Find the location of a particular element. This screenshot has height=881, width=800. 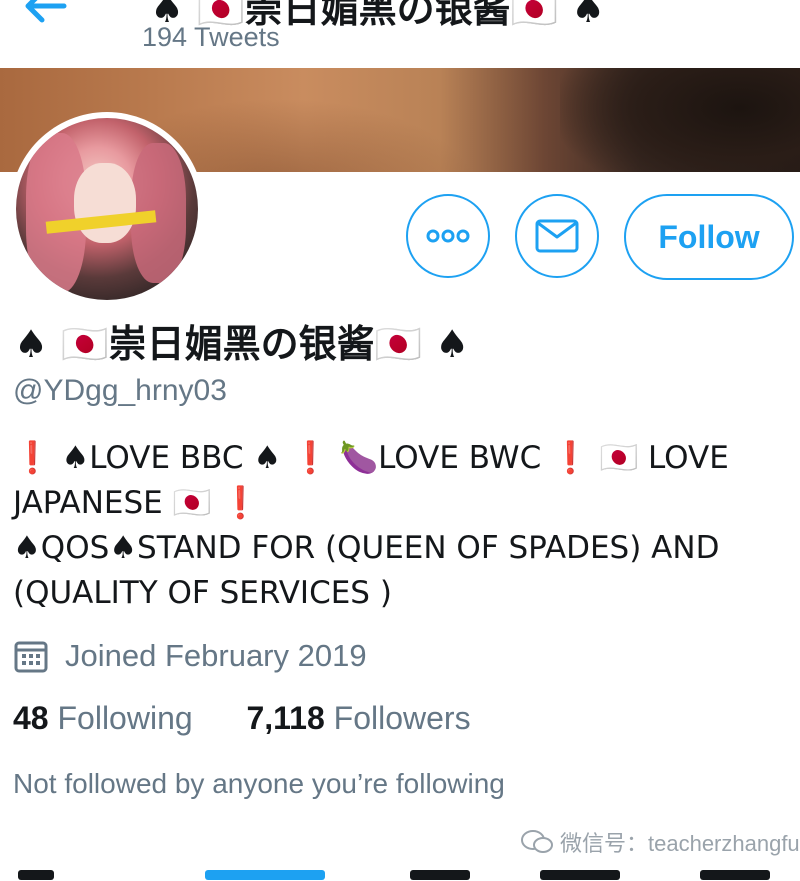

more-button is located at coordinates (448, 236).